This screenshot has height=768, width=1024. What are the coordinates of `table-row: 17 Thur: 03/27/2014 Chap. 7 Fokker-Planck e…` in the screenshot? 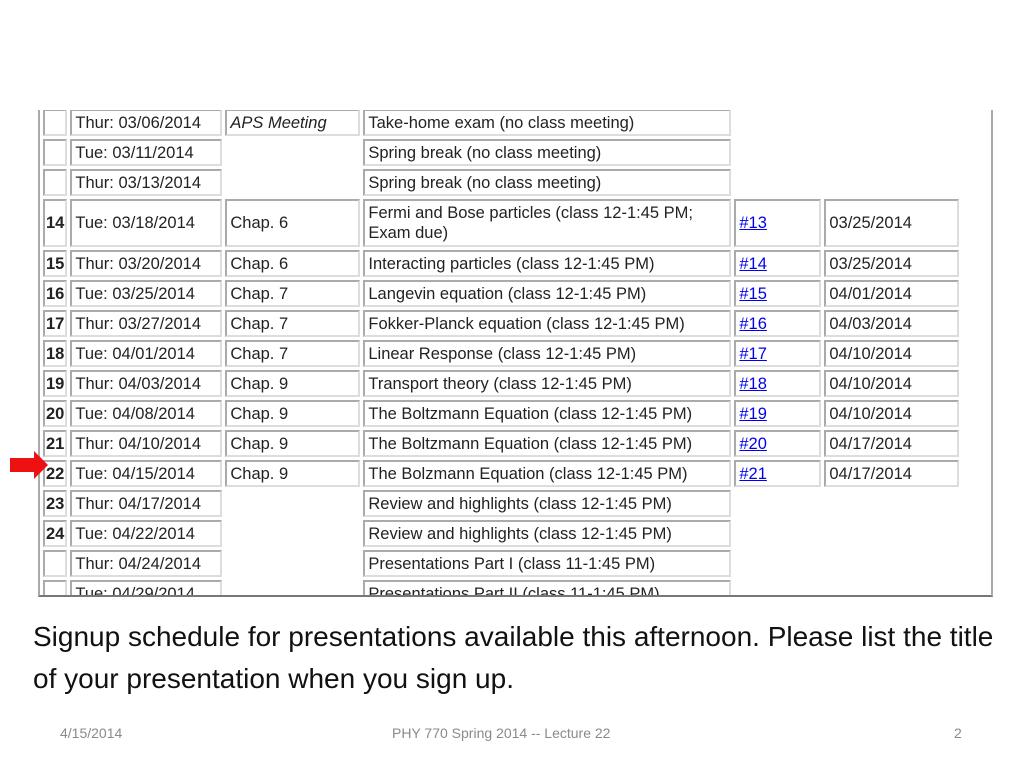 It's located at (501, 323).